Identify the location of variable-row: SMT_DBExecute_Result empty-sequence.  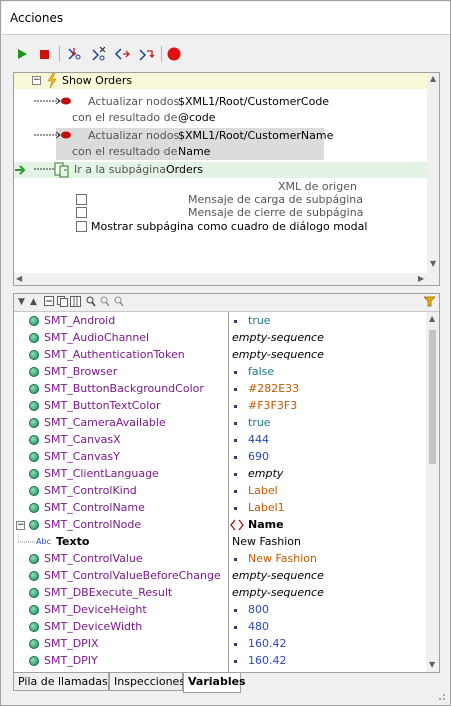
(220, 593).